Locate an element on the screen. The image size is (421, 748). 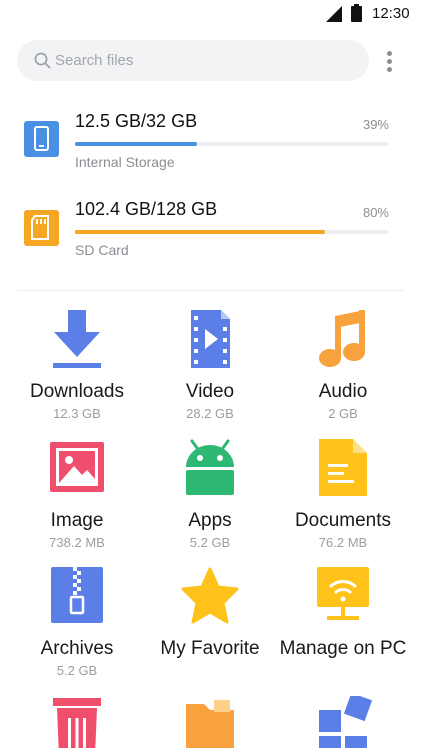
category-widgets is located at coordinates (343, 722).